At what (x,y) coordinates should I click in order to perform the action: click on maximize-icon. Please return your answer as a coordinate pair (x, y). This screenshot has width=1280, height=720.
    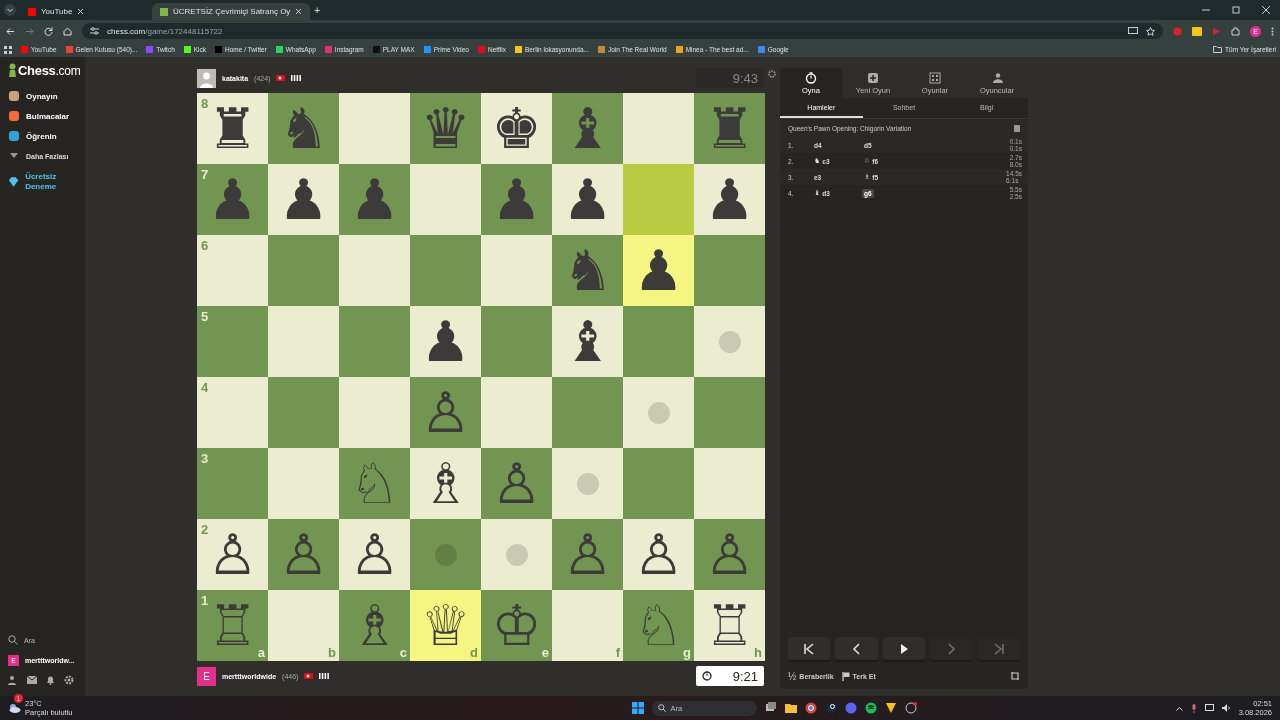
    Looking at the image, I should click on (1236, 10).